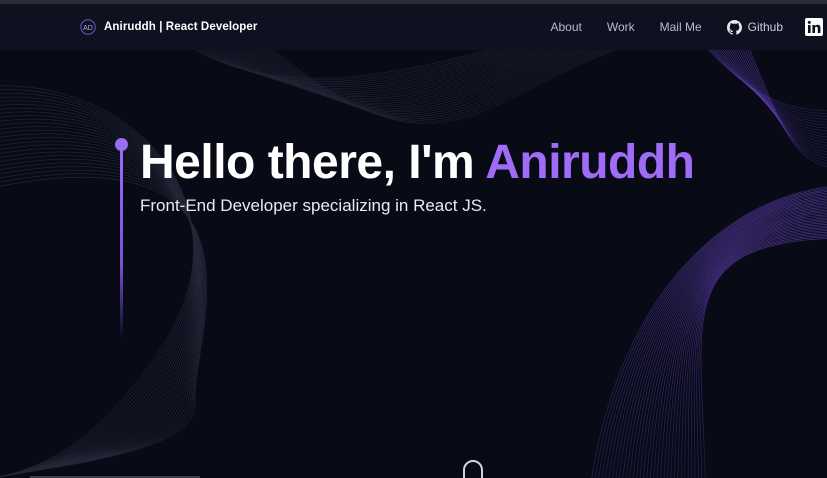 The image size is (827, 478). What do you see at coordinates (121, 244) in the screenshot?
I see `timeline-line` at bounding box center [121, 244].